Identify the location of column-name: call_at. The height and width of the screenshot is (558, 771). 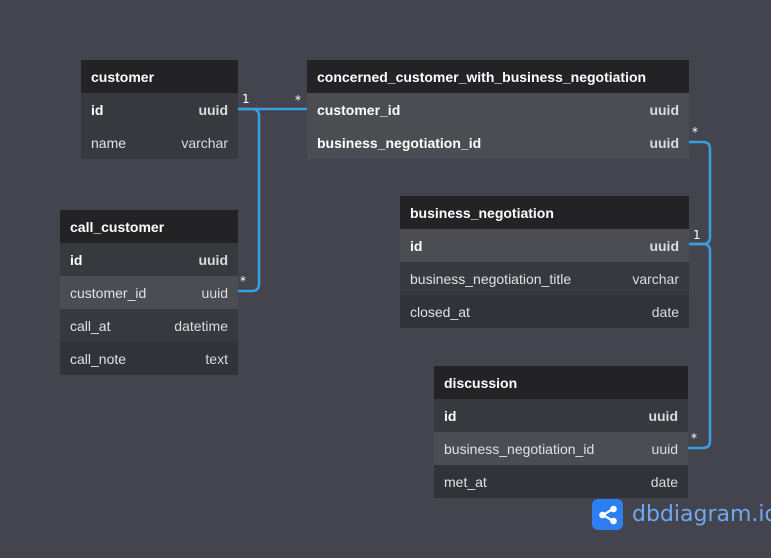
(90, 325).